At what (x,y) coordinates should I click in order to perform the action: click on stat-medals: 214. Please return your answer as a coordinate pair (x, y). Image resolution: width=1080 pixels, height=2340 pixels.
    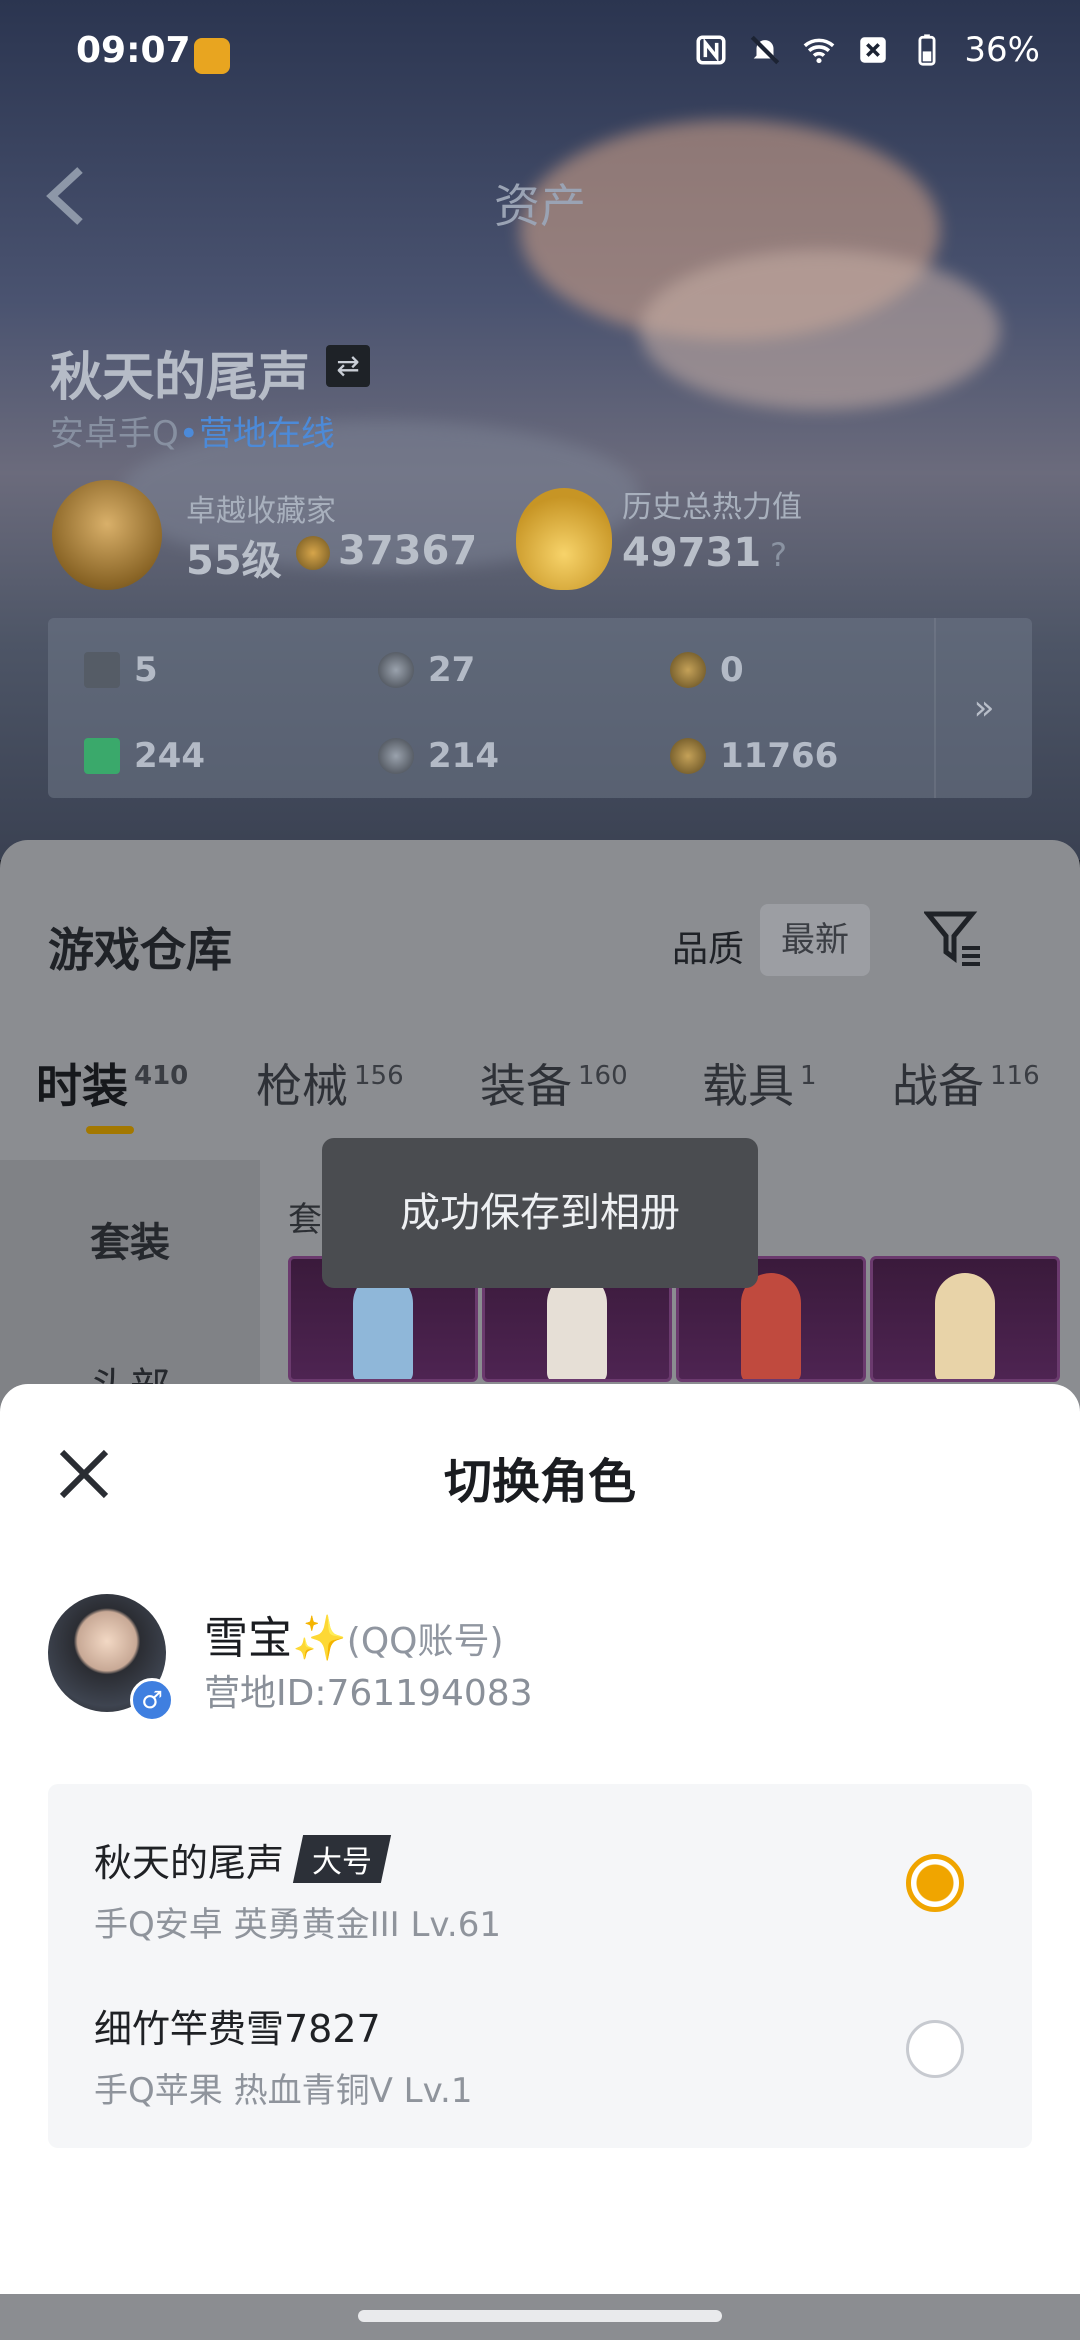
    Looking at the image, I should click on (438, 756).